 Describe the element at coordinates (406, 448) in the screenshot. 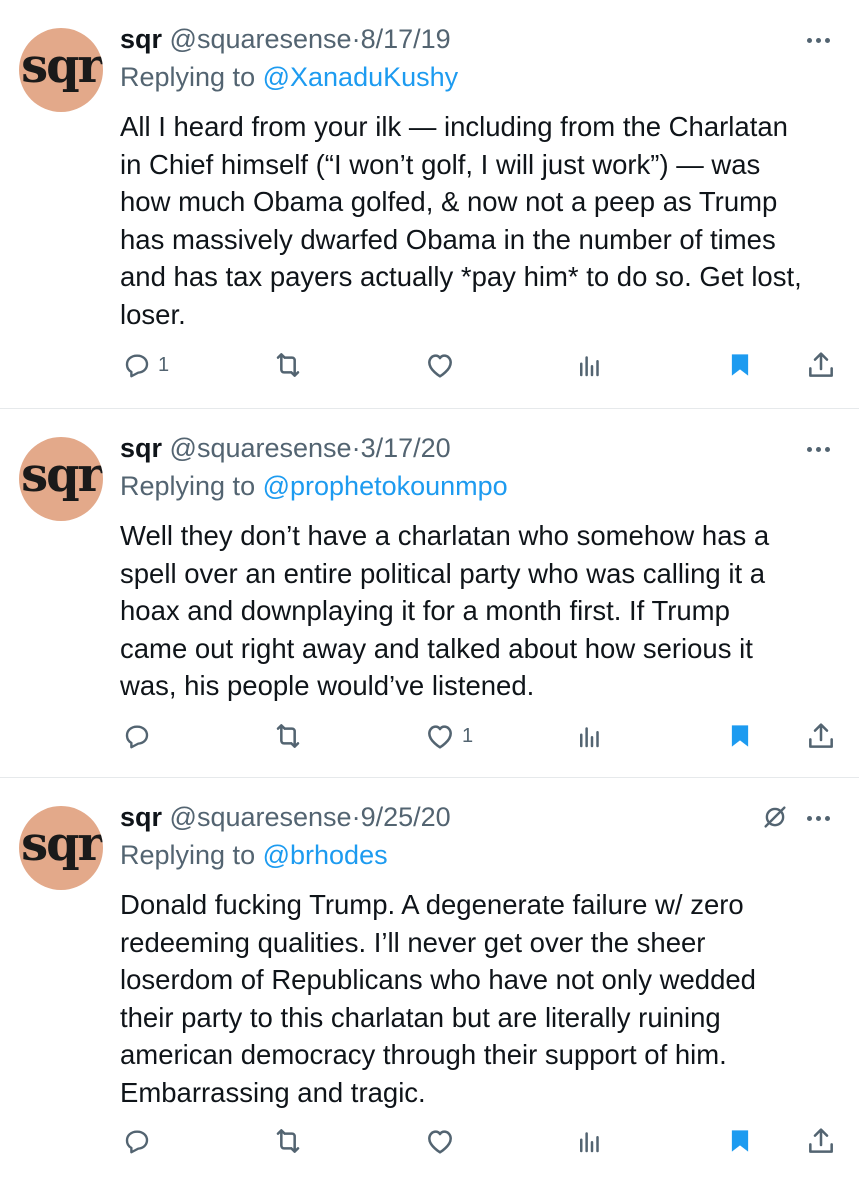

I see `tweet-date: 3/17/20` at that location.